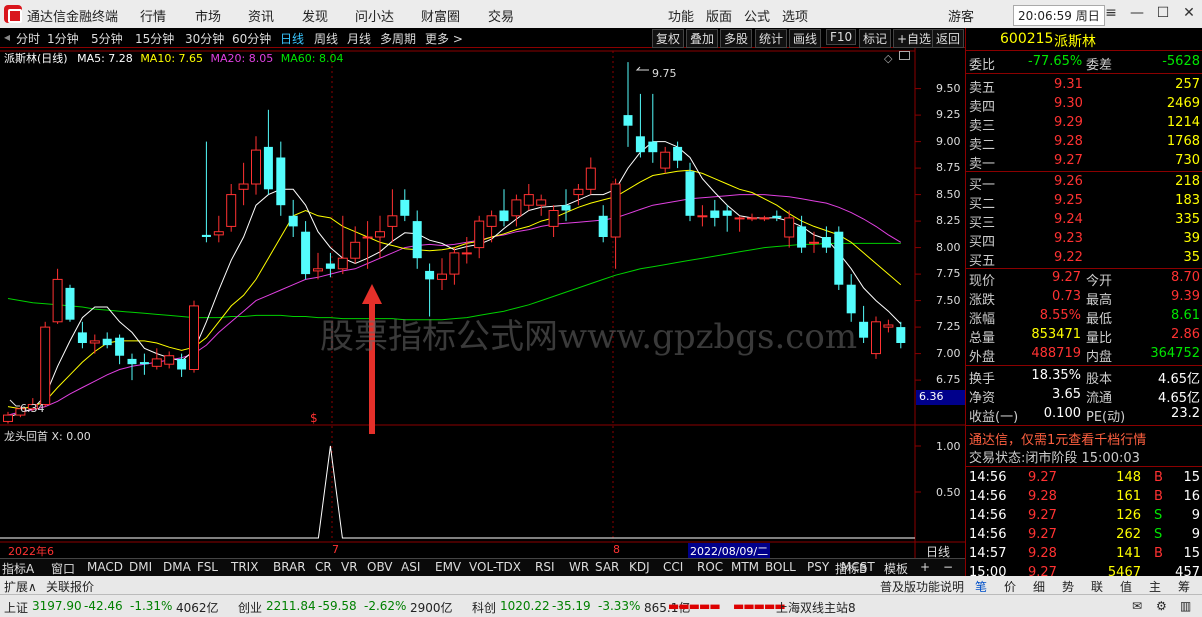  I want to click on indicator-tab: PSY, so click(818, 567).